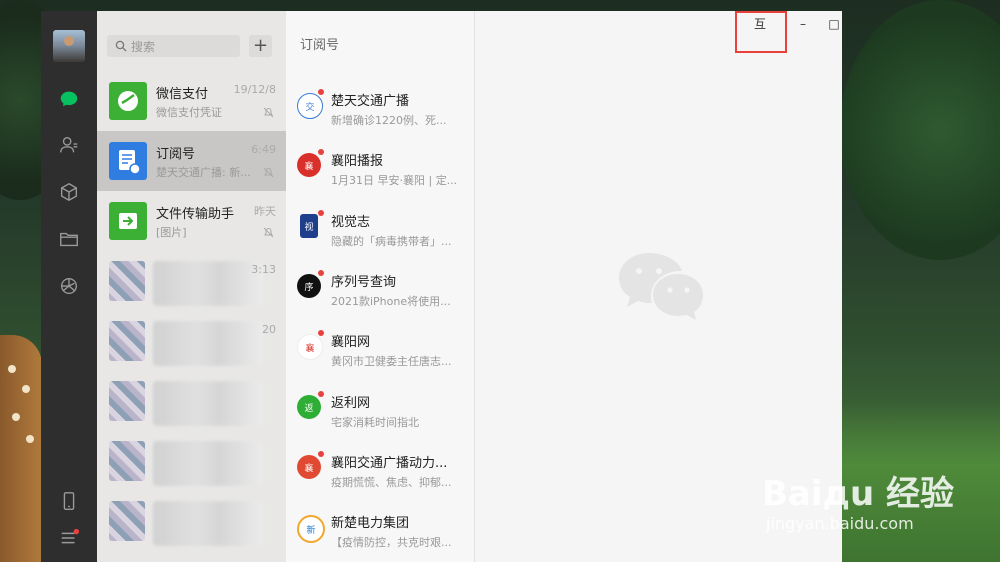 Image resolution: width=1000 pixels, height=562 pixels. I want to click on wechat-logo-icon, so click(661, 286).